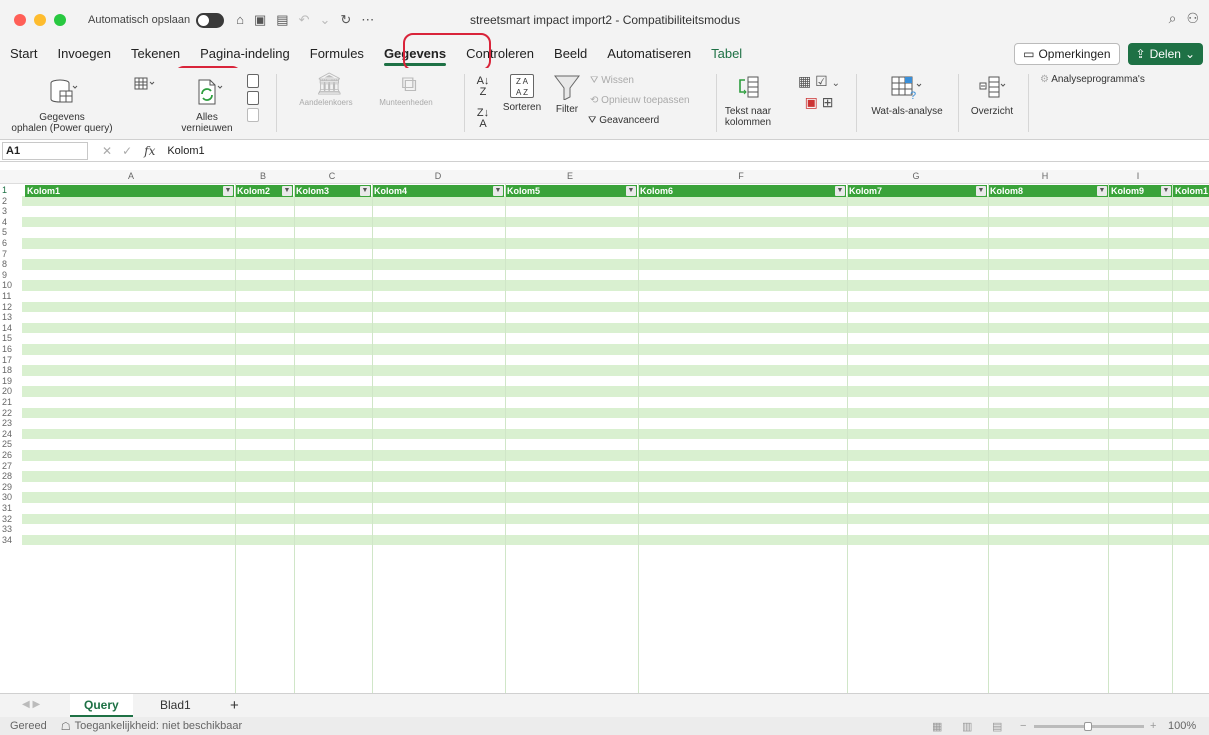 The image size is (1209, 735). Describe the element at coordinates (11, 540) in the screenshot. I see `row-header: 34` at that location.